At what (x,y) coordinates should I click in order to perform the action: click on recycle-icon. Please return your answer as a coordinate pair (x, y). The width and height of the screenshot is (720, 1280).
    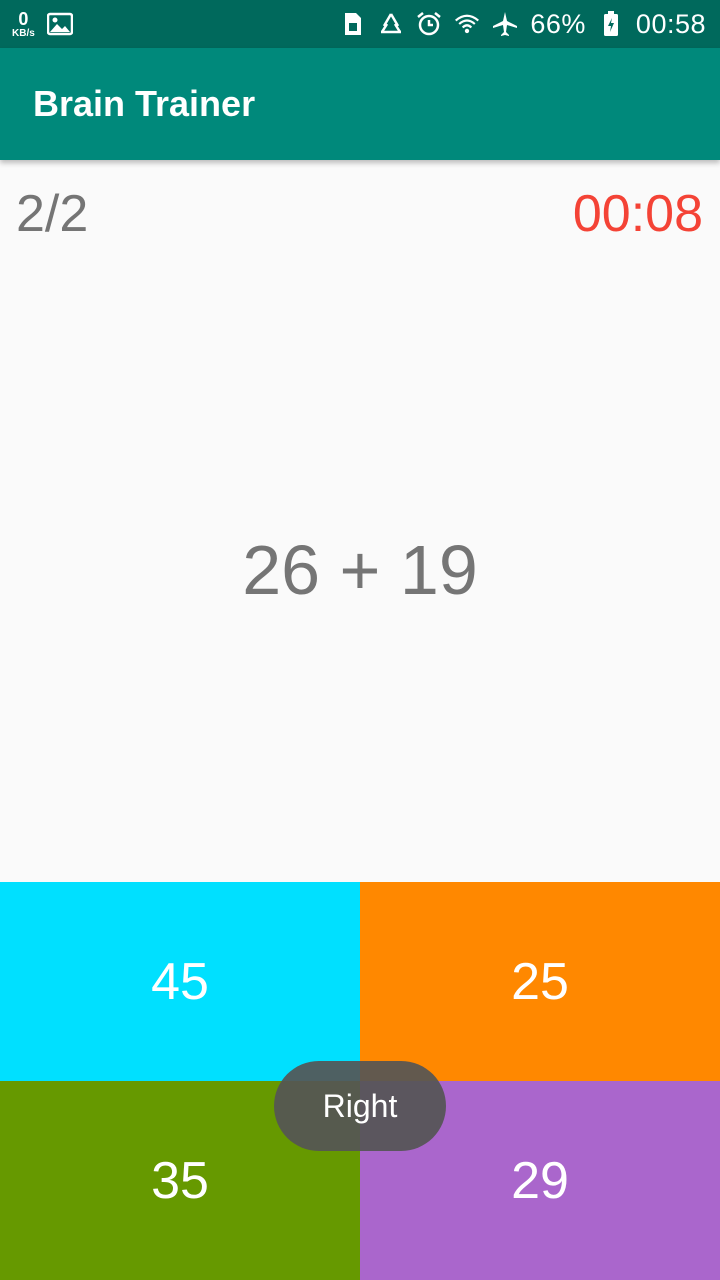
    Looking at the image, I should click on (391, 24).